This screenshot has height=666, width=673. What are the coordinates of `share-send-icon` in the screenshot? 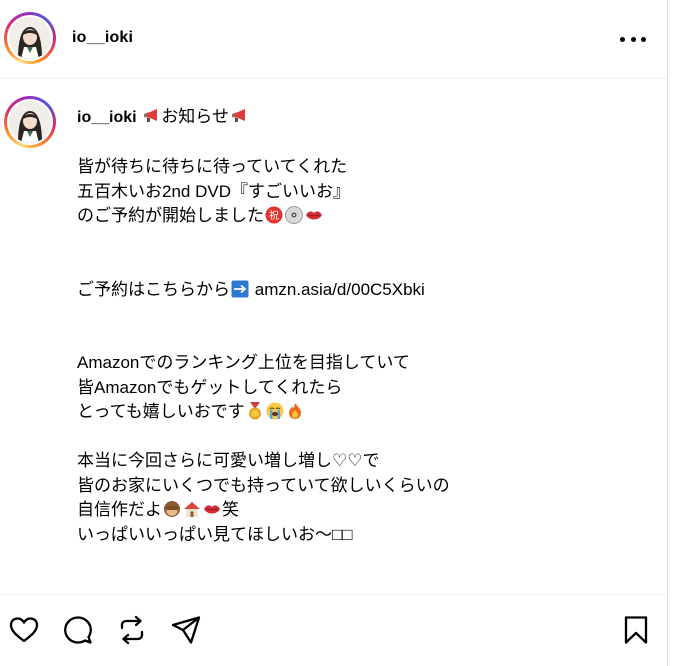 It's located at (186, 630).